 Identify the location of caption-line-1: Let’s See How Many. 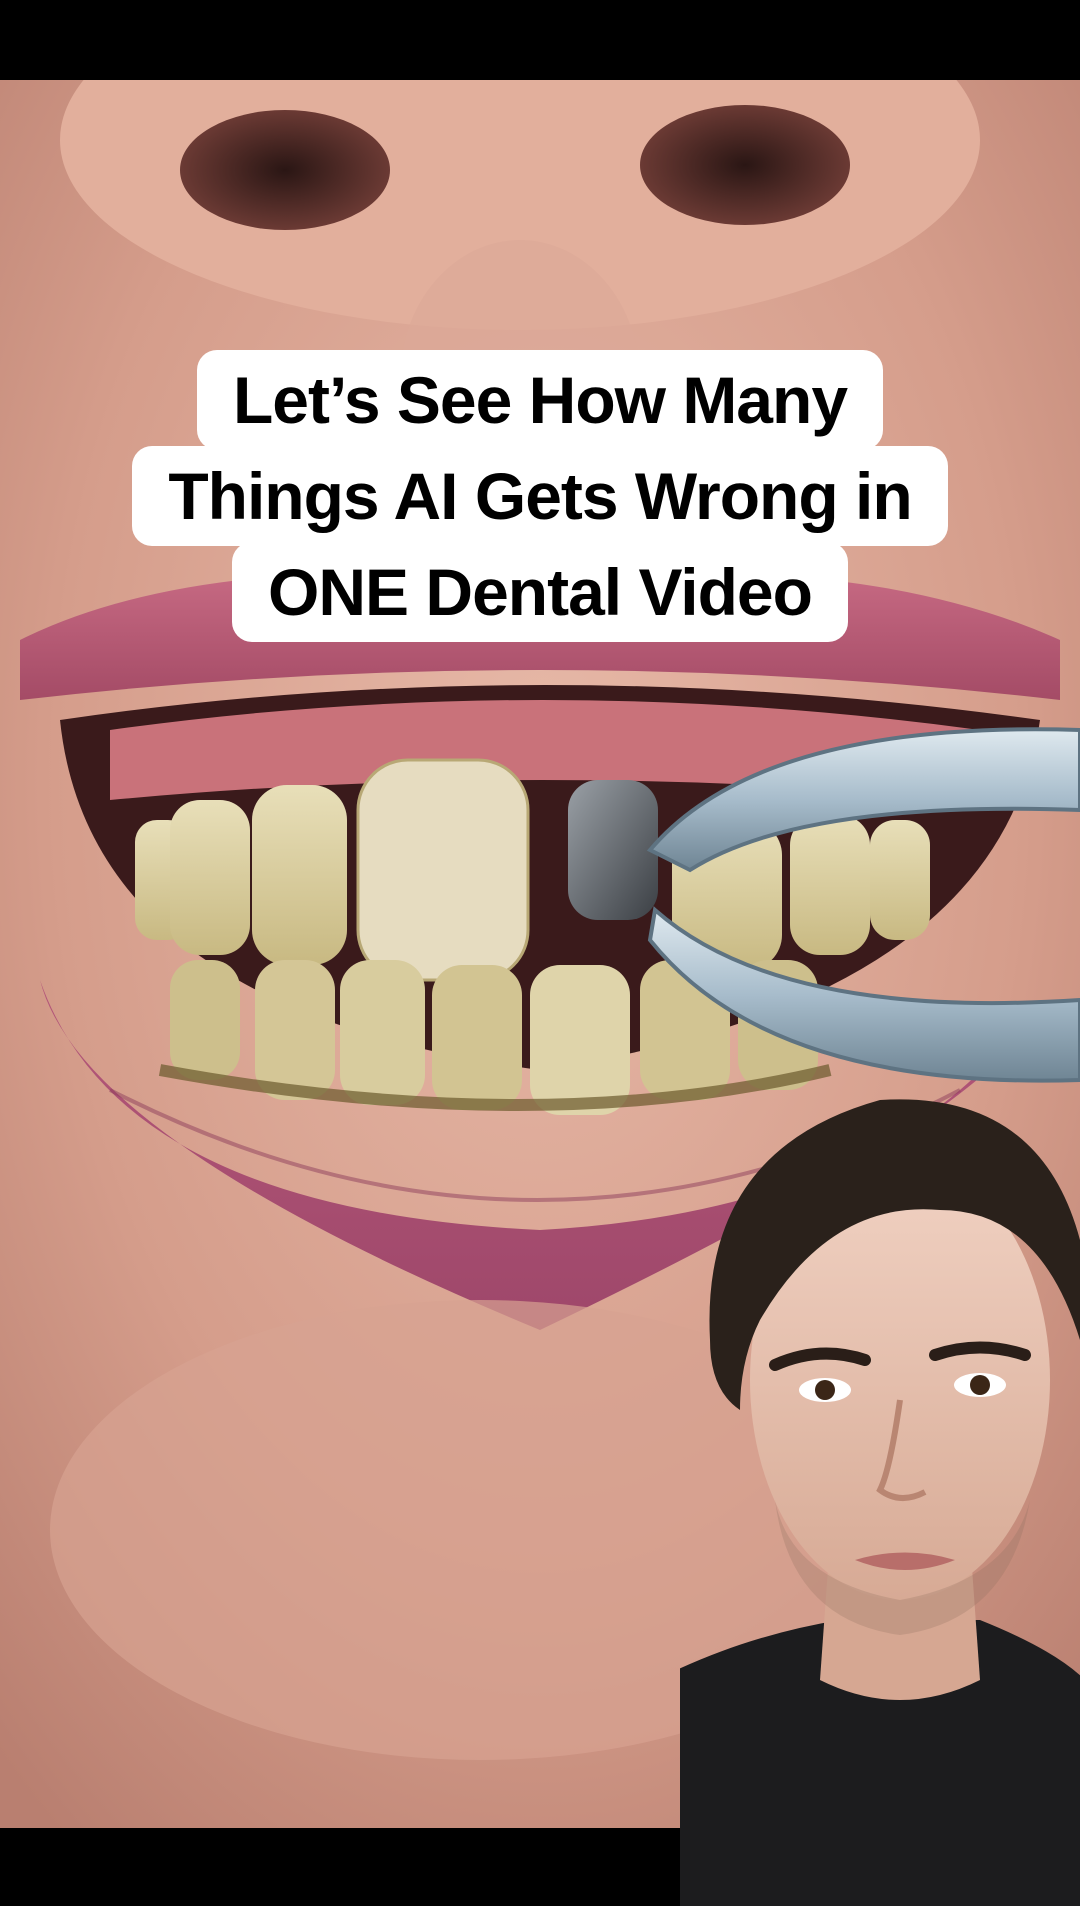
(540, 400).